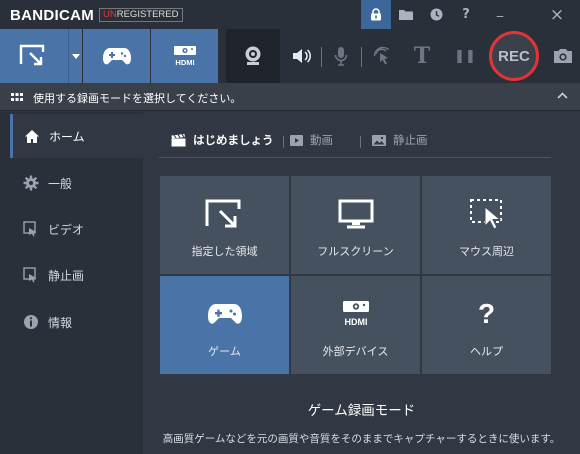 This screenshot has height=454, width=580. Describe the element at coordinates (66, 229) in the screenshot. I see `sidebar-item-label: ビデオ` at that location.